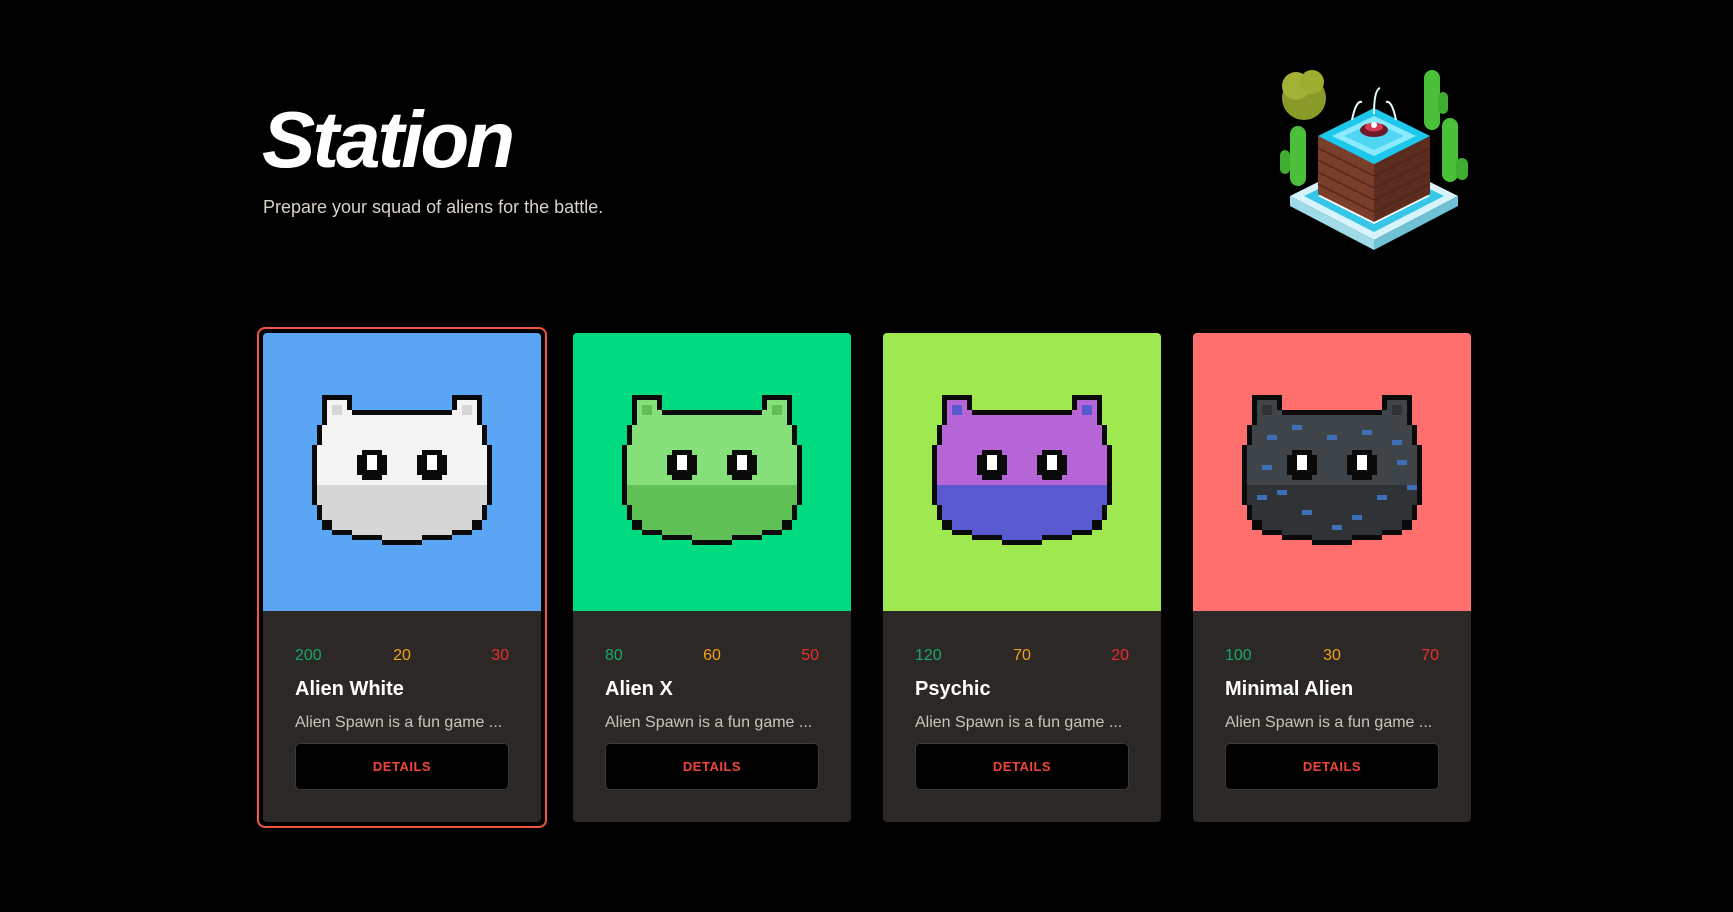 The width and height of the screenshot is (1733, 912). I want to click on alien-stats: 200 20 30, so click(402, 656).